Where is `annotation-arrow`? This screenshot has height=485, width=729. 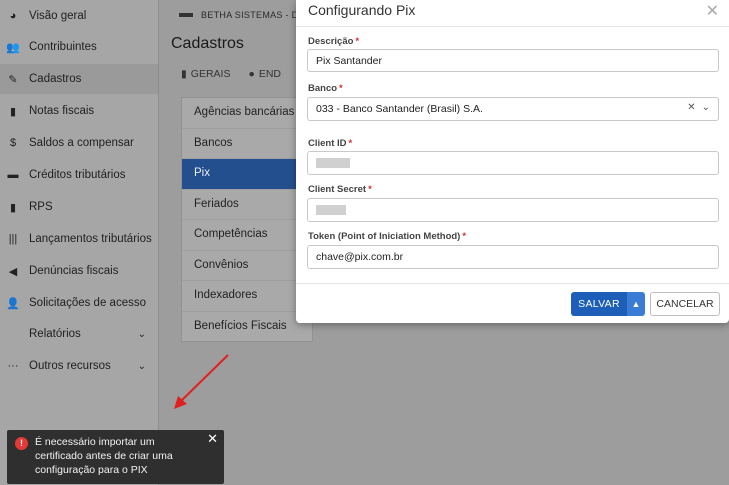
annotation-arrow is located at coordinates (201, 381).